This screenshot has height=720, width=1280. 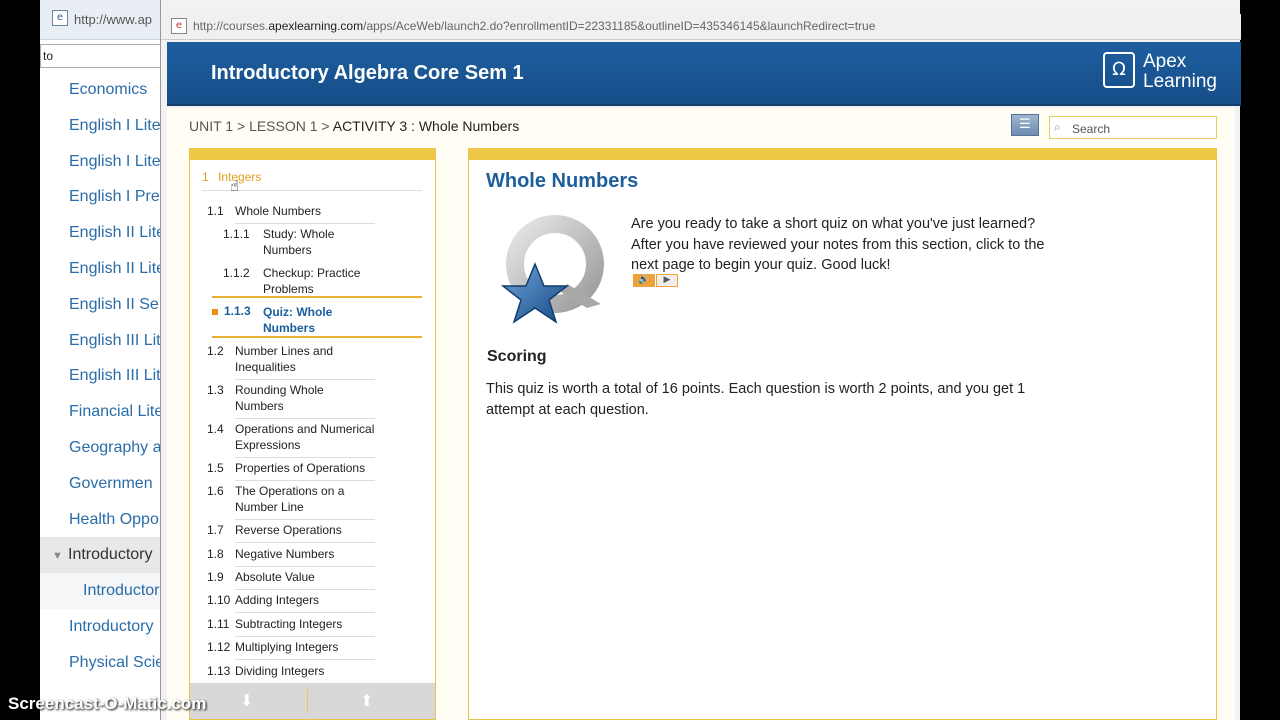 What do you see at coordinates (113, 19) in the screenshot?
I see `background-url-text: http://www.ap` at bounding box center [113, 19].